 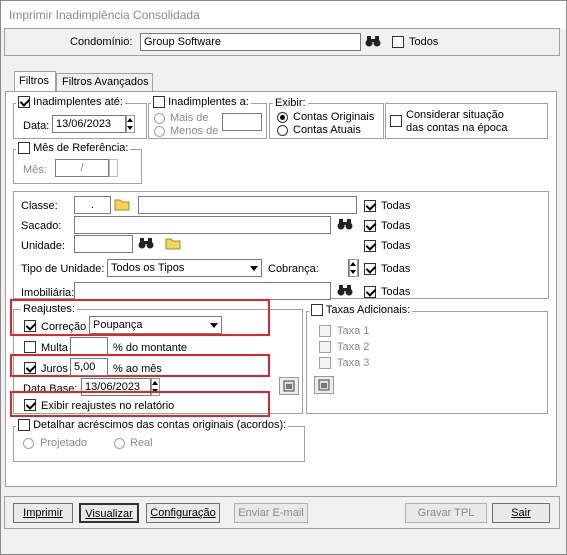 What do you see at coordinates (30, 368) in the screenshot?
I see `juros-checkbox` at bounding box center [30, 368].